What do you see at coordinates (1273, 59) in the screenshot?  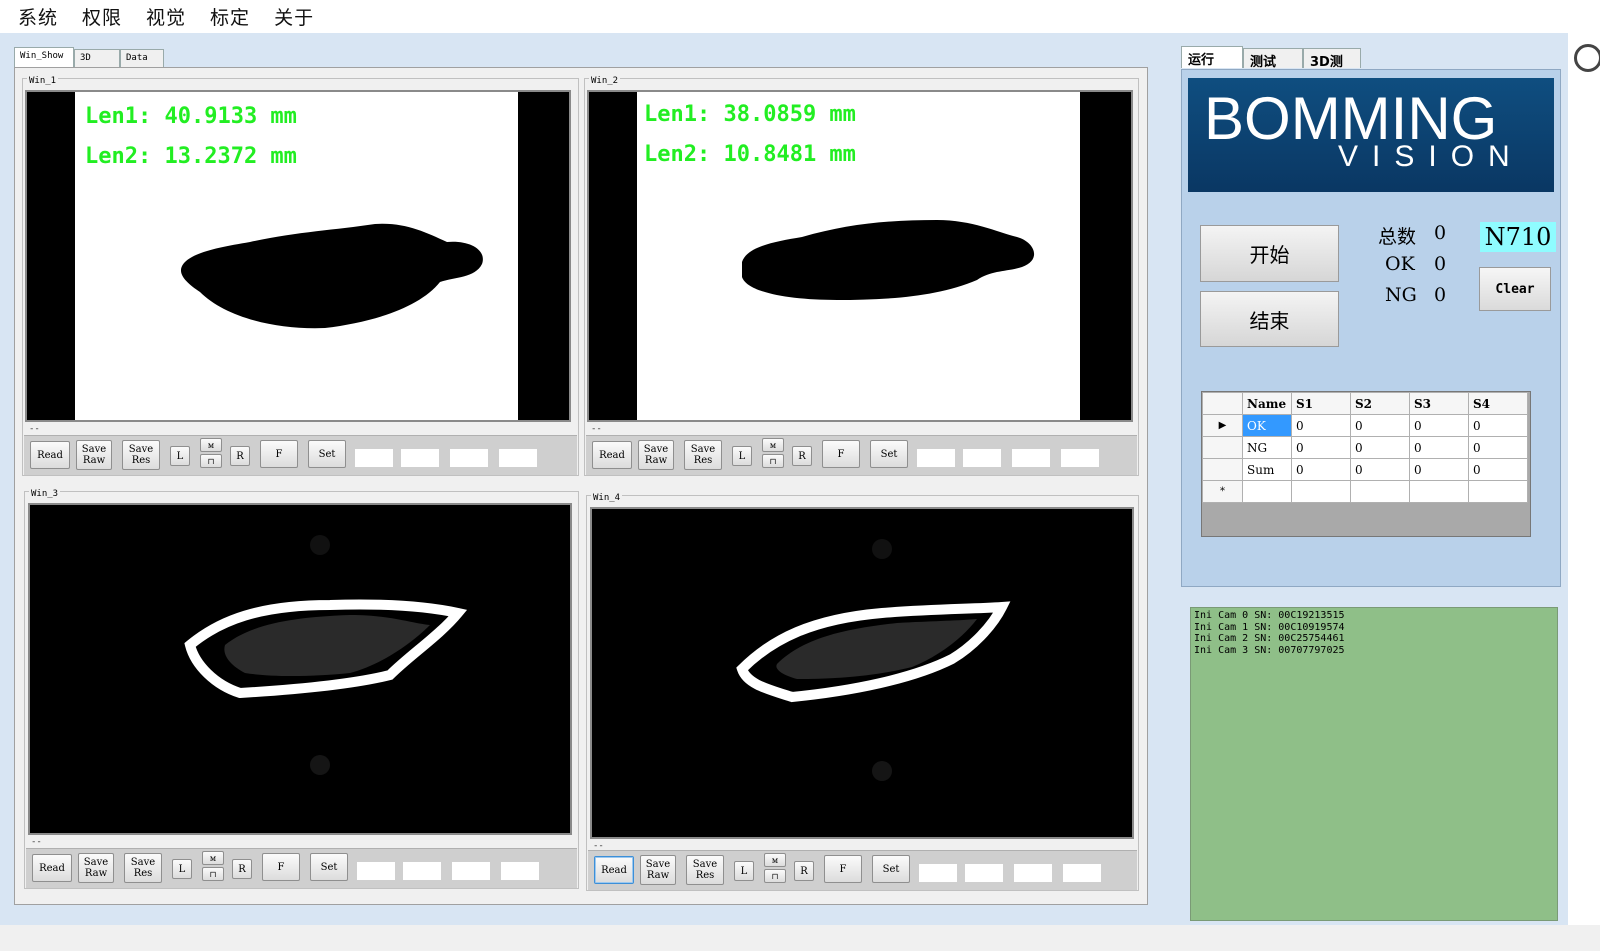 I see `tab-test: 测试` at bounding box center [1273, 59].